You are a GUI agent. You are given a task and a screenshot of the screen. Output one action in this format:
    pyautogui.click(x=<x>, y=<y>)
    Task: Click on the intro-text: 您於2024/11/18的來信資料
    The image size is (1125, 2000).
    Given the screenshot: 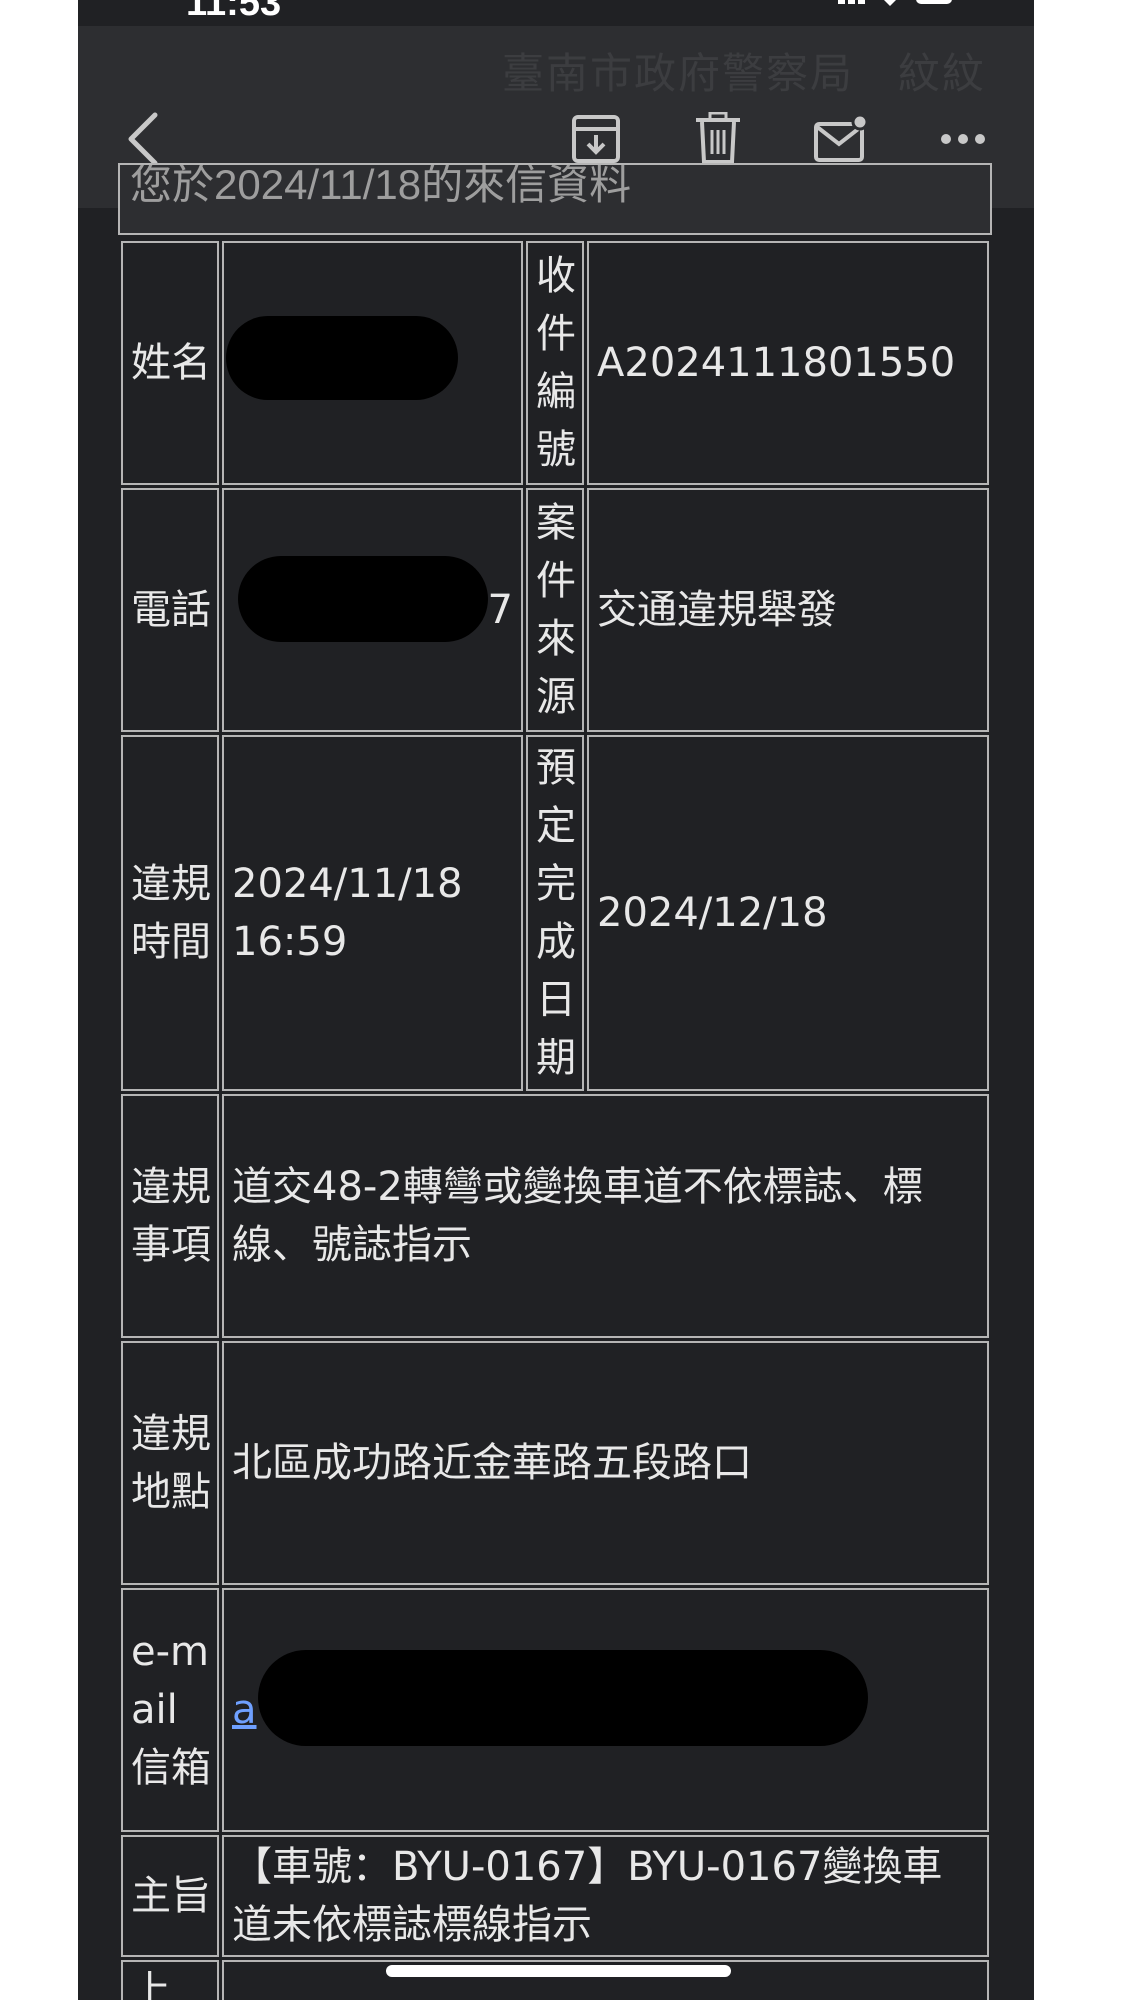 What is the action you would take?
    pyautogui.click(x=381, y=185)
    